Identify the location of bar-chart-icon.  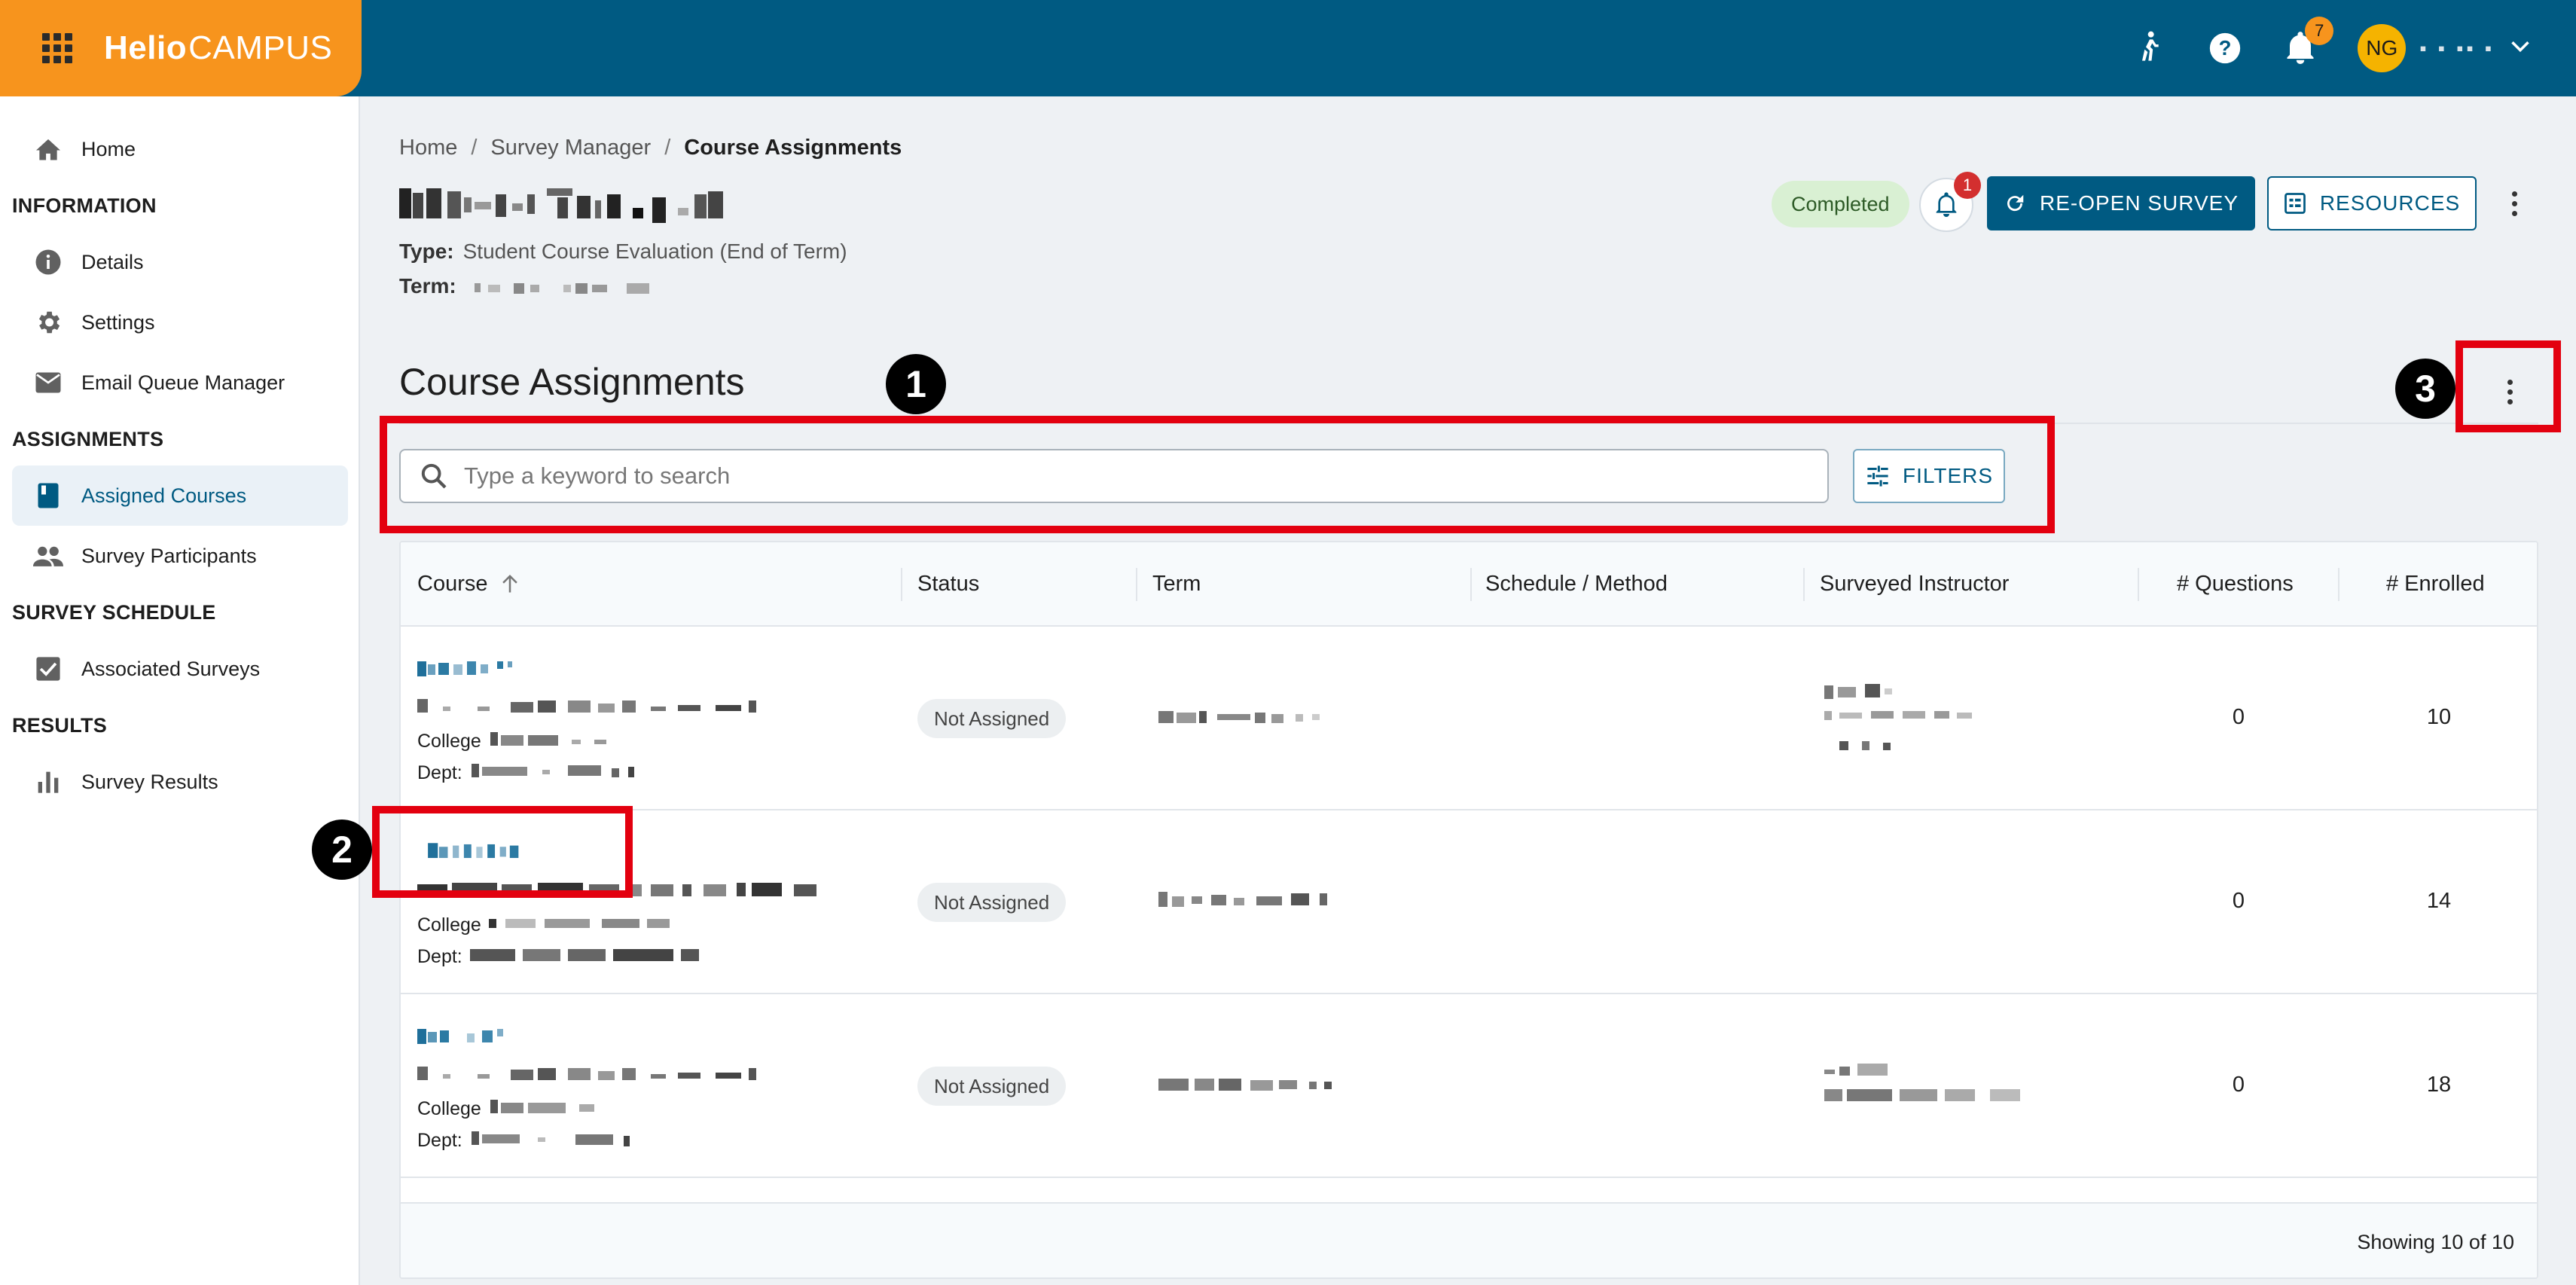
(48, 782).